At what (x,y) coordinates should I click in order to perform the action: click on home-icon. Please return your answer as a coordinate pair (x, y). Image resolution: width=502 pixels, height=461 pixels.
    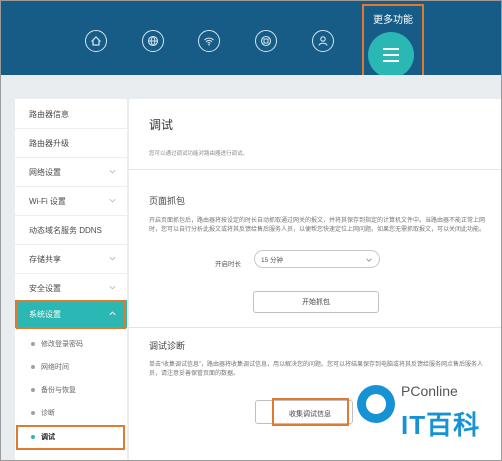
    Looking at the image, I should click on (96, 41).